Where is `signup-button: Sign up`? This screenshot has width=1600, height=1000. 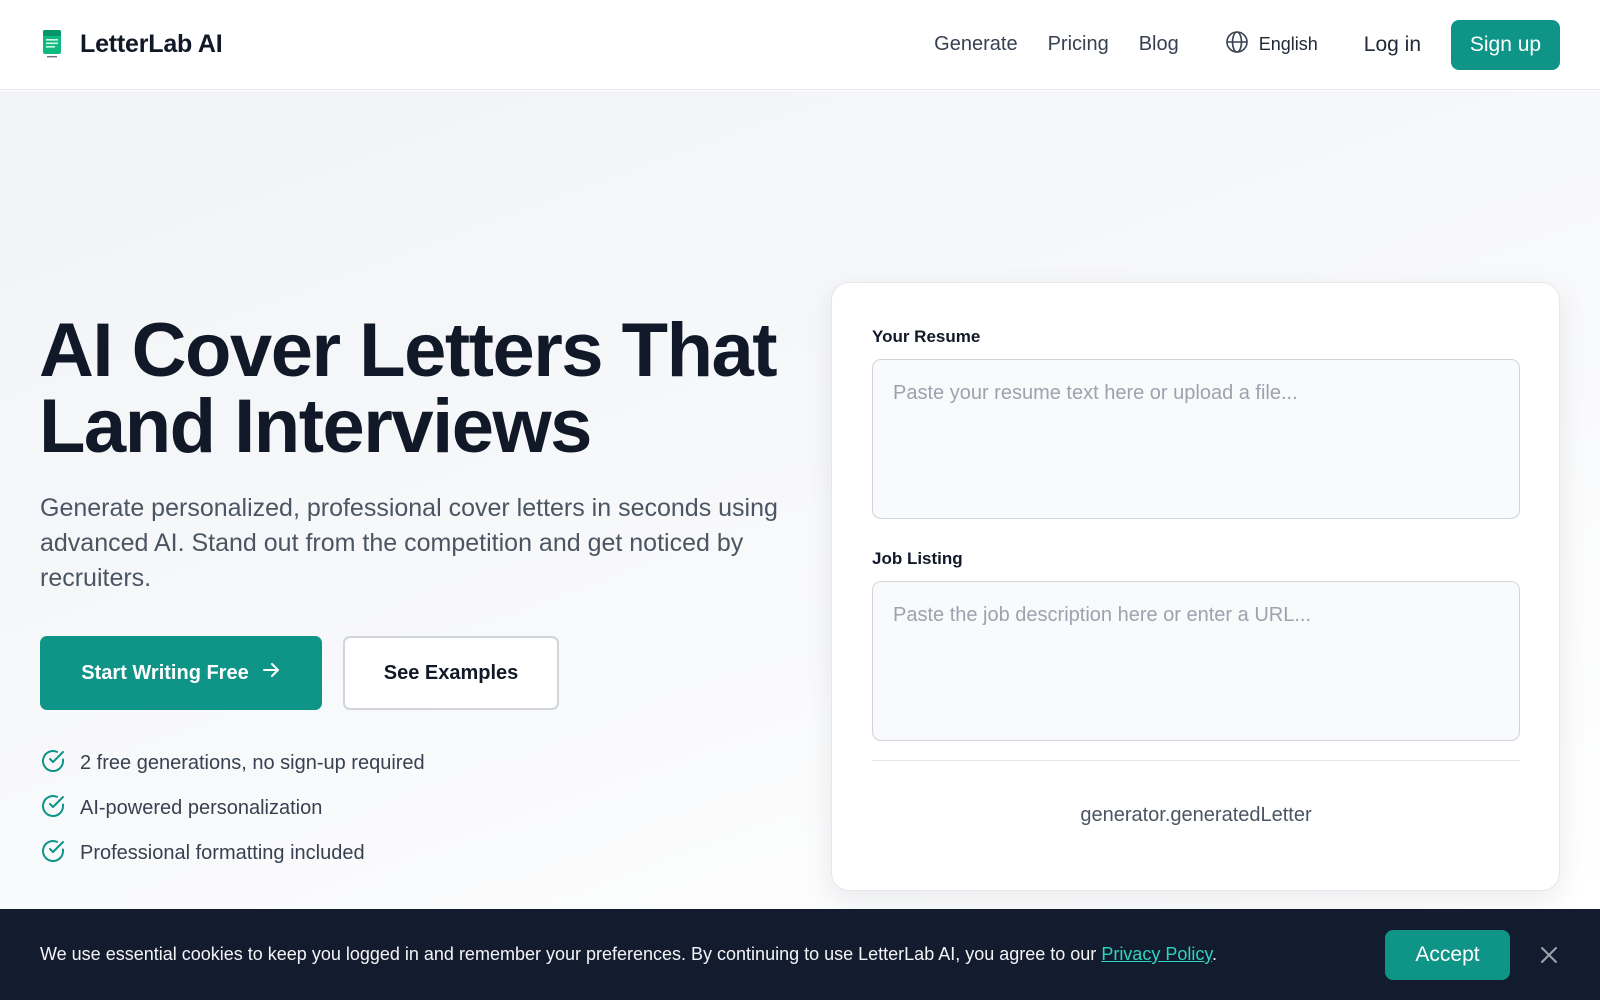
signup-button: Sign up is located at coordinates (1505, 44).